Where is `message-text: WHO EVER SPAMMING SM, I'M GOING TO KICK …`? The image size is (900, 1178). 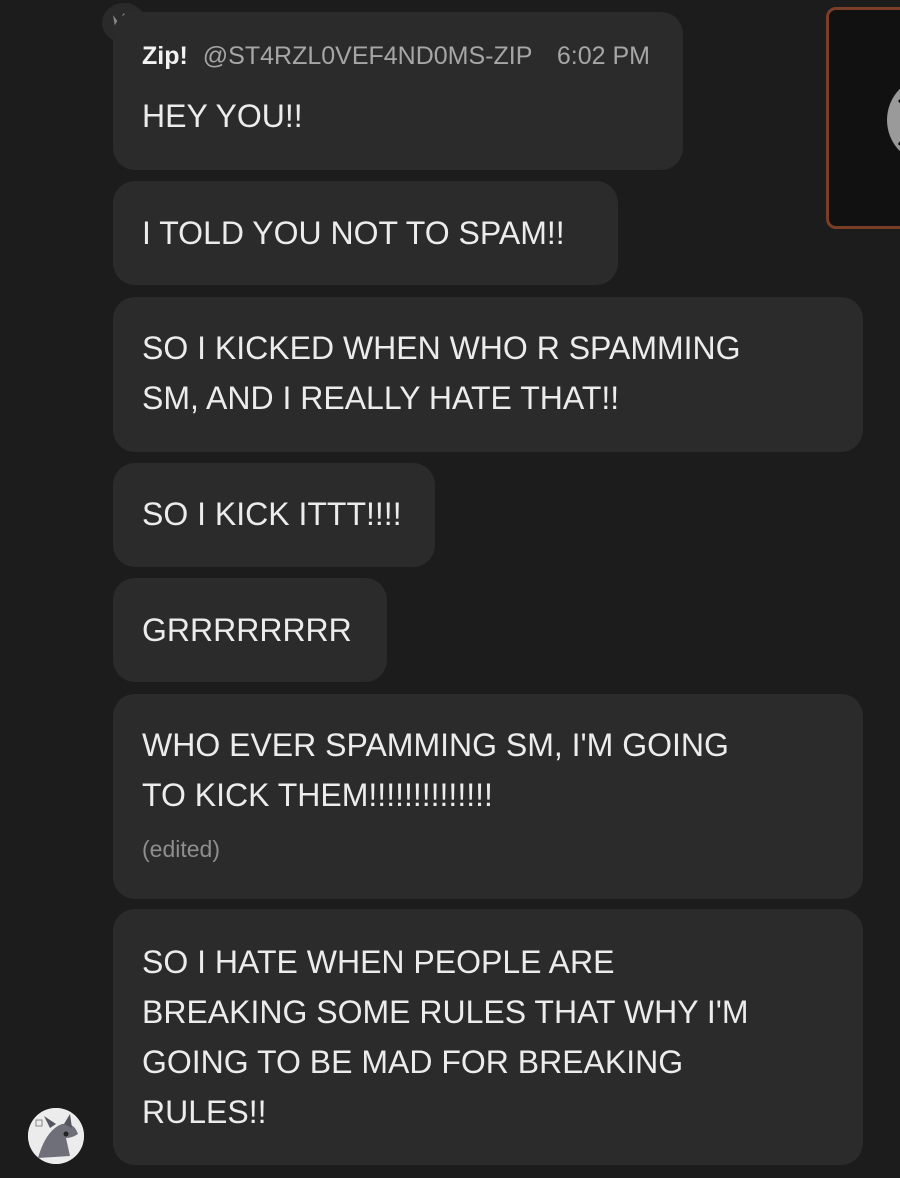
message-text: WHO EVER SPAMMING SM, I'M GOING TO KICK … is located at coordinates (435, 770).